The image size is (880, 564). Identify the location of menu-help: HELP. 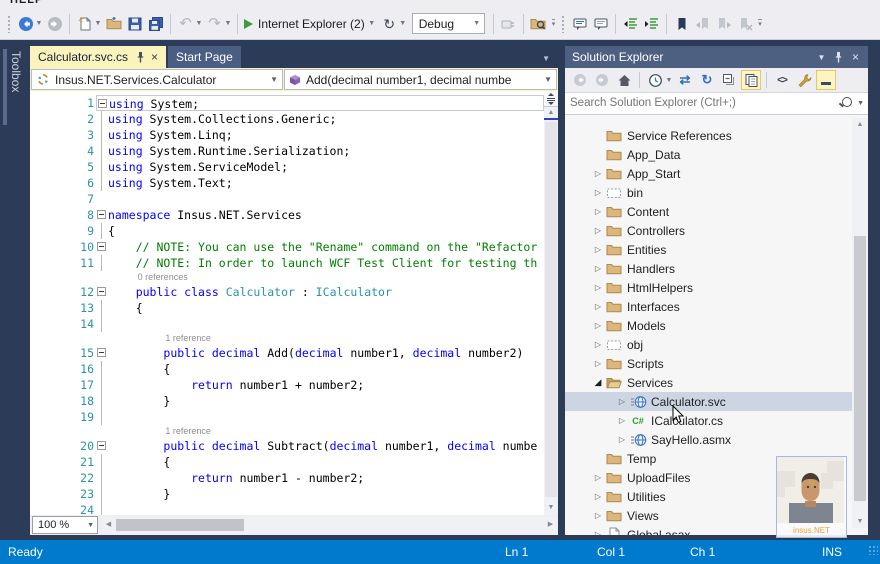
(26, 3).